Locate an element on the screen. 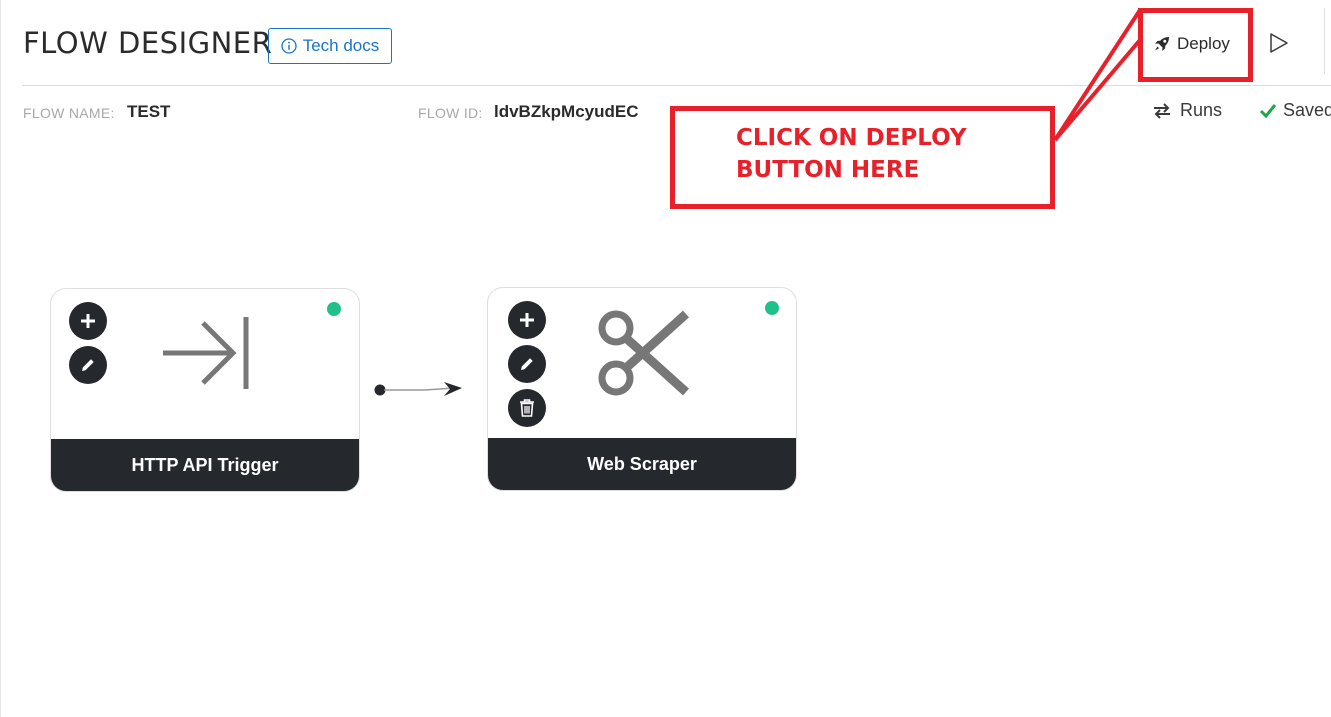  scissors-icon is located at coordinates (644, 353).